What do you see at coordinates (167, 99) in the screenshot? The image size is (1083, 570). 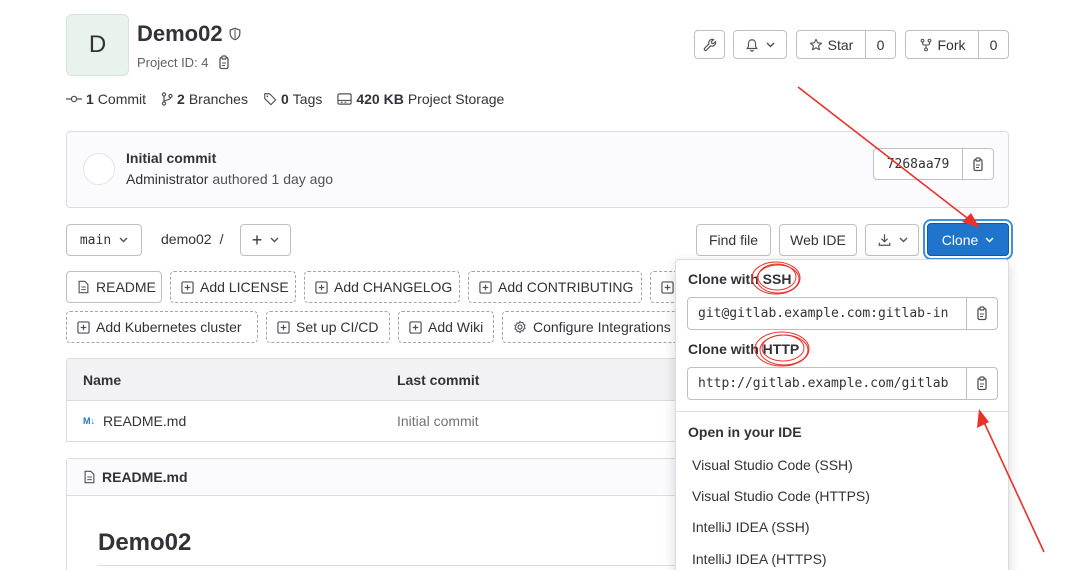 I see `branch-icon` at bounding box center [167, 99].